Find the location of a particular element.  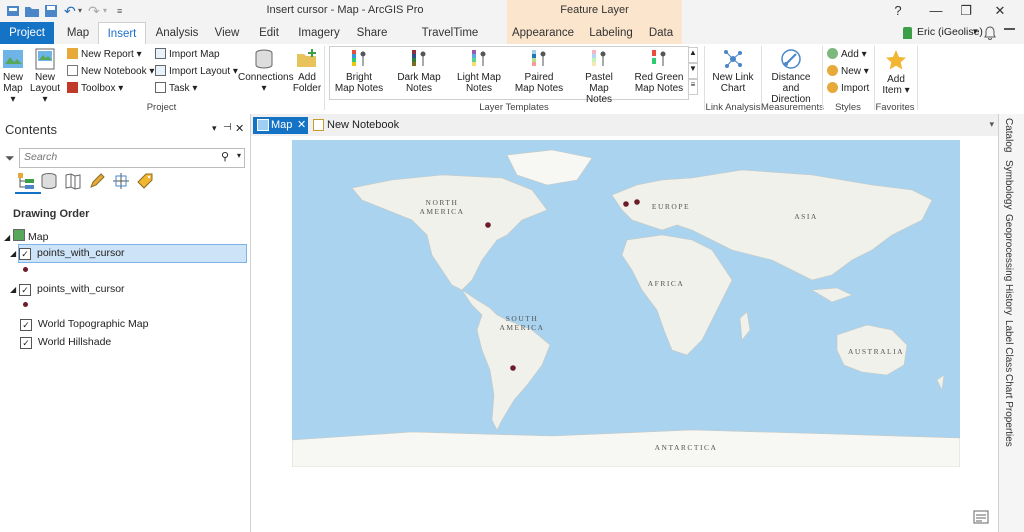

layer-row: ✓ World Topographic Map is located at coordinates (84, 324).